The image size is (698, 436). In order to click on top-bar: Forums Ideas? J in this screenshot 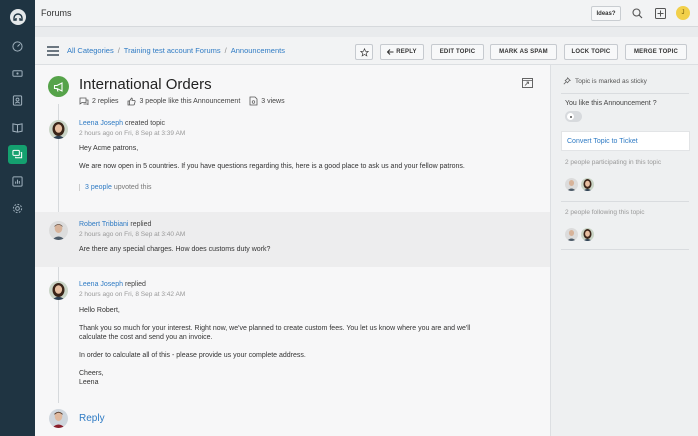, I will do `click(366, 13)`.